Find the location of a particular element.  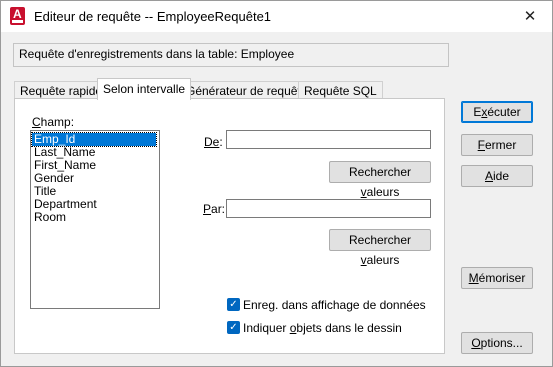

close-button: Fermer is located at coordinates (497, 145).